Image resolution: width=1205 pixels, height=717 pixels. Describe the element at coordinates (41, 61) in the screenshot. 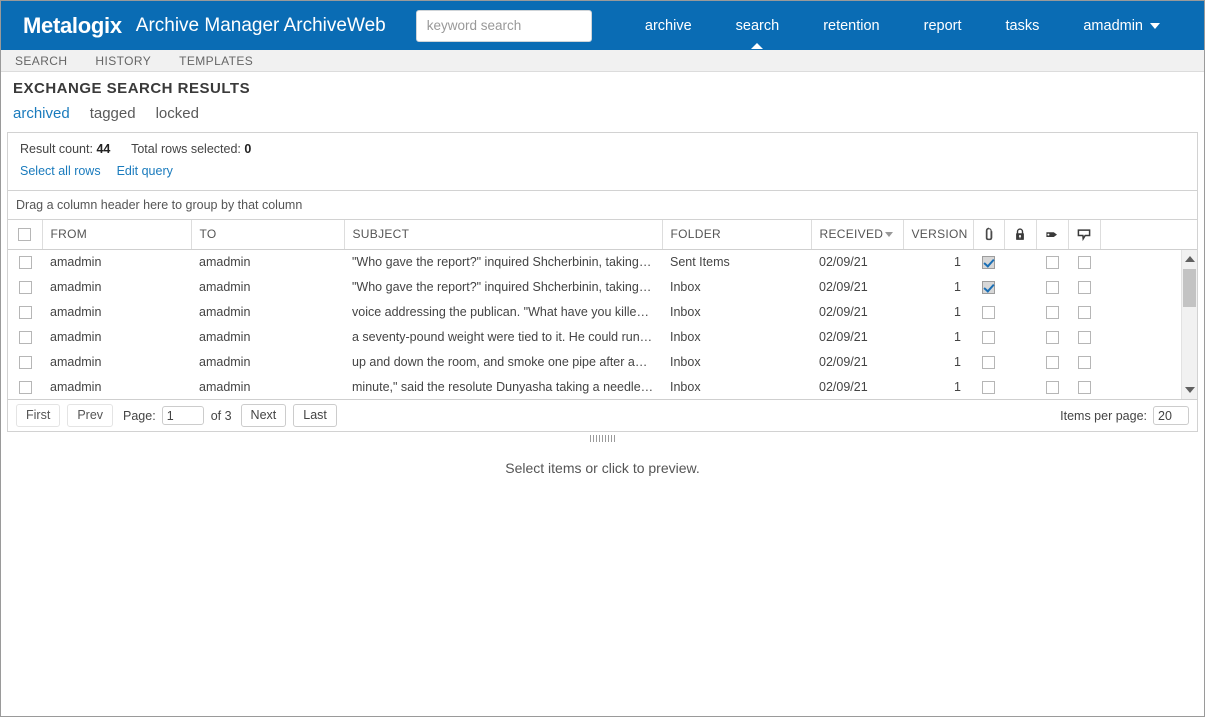

I see `subnav-item-search: SEARCH` at that location.